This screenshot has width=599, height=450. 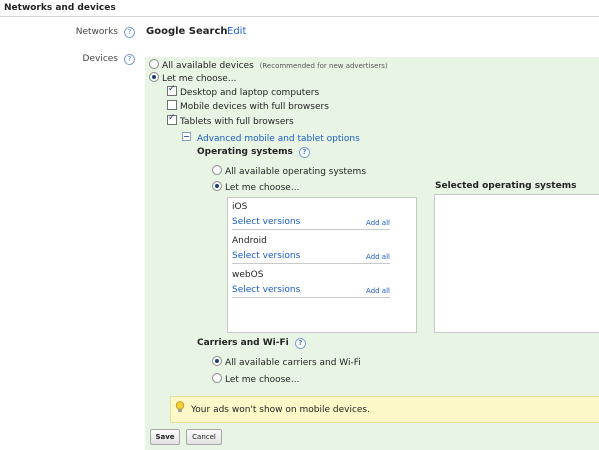 What do you see at coordinates (304, 152) in the screenshot?
I see `os-help-icon: ?` at bounding box center [304, 152].